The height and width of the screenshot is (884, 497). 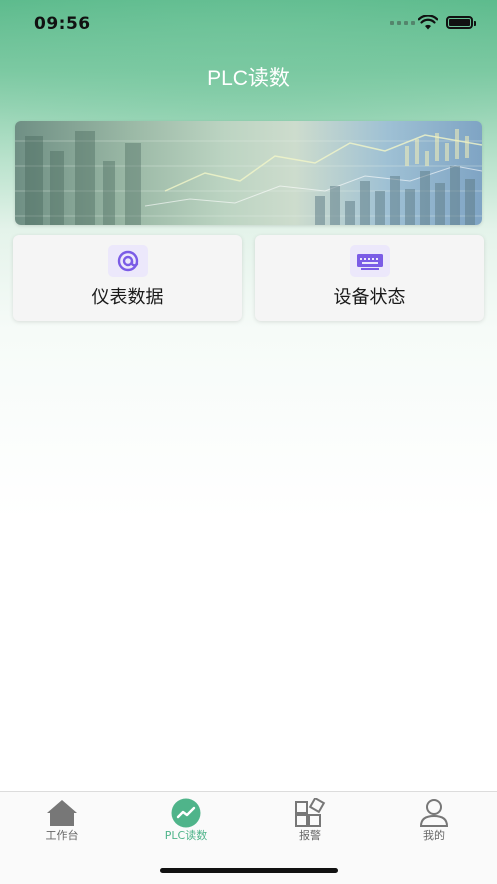 I want to click on tab-alarm: 报警, so click(x=310, y=822).